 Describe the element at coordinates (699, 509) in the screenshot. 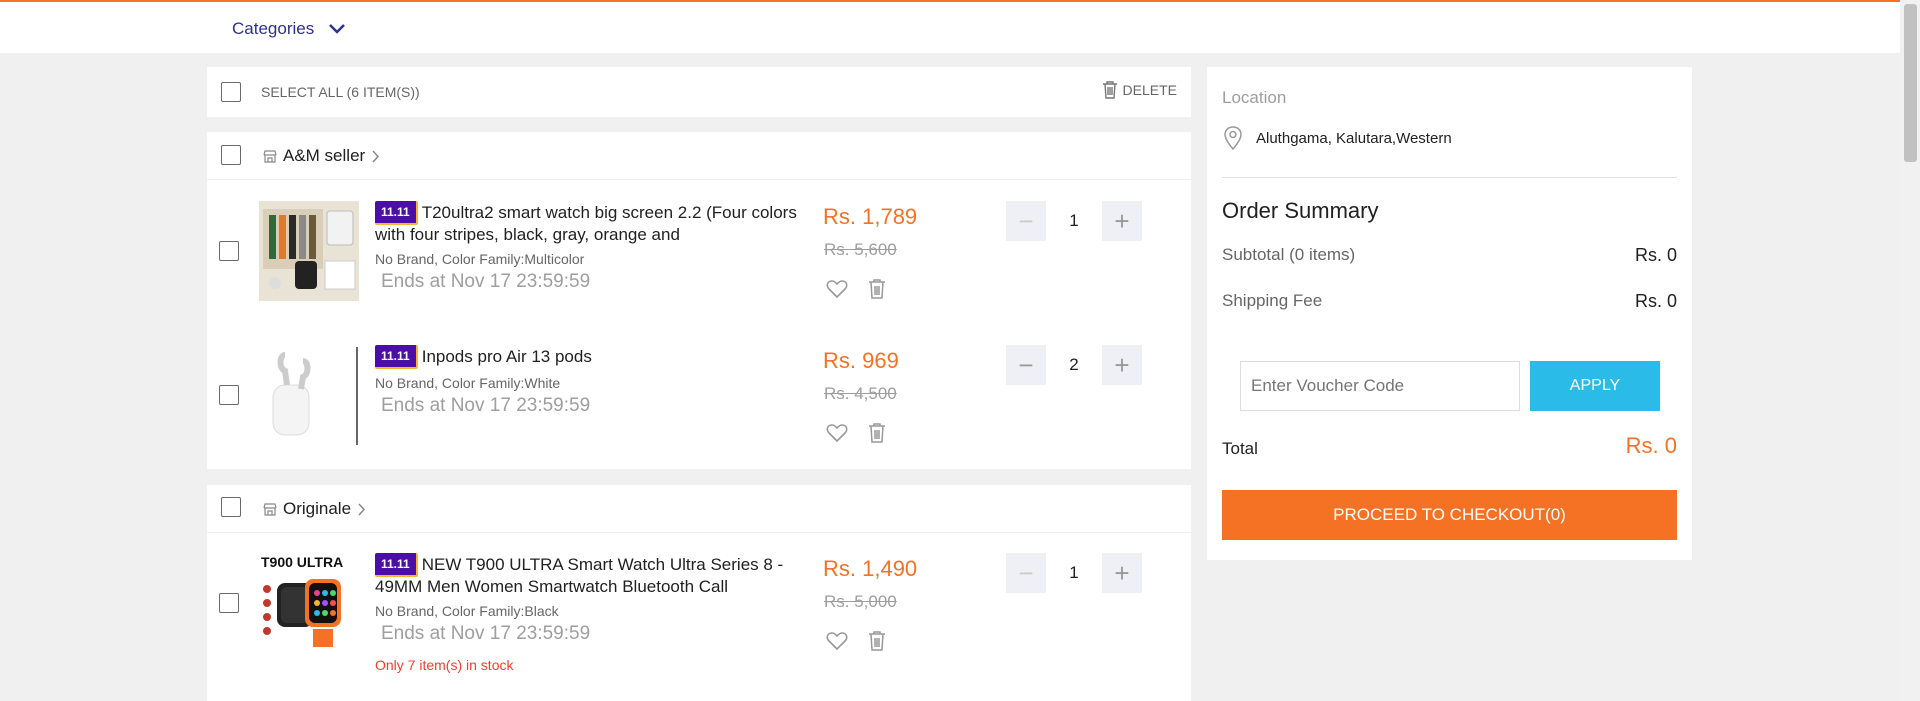

I see `store-header: Originale` at that location.